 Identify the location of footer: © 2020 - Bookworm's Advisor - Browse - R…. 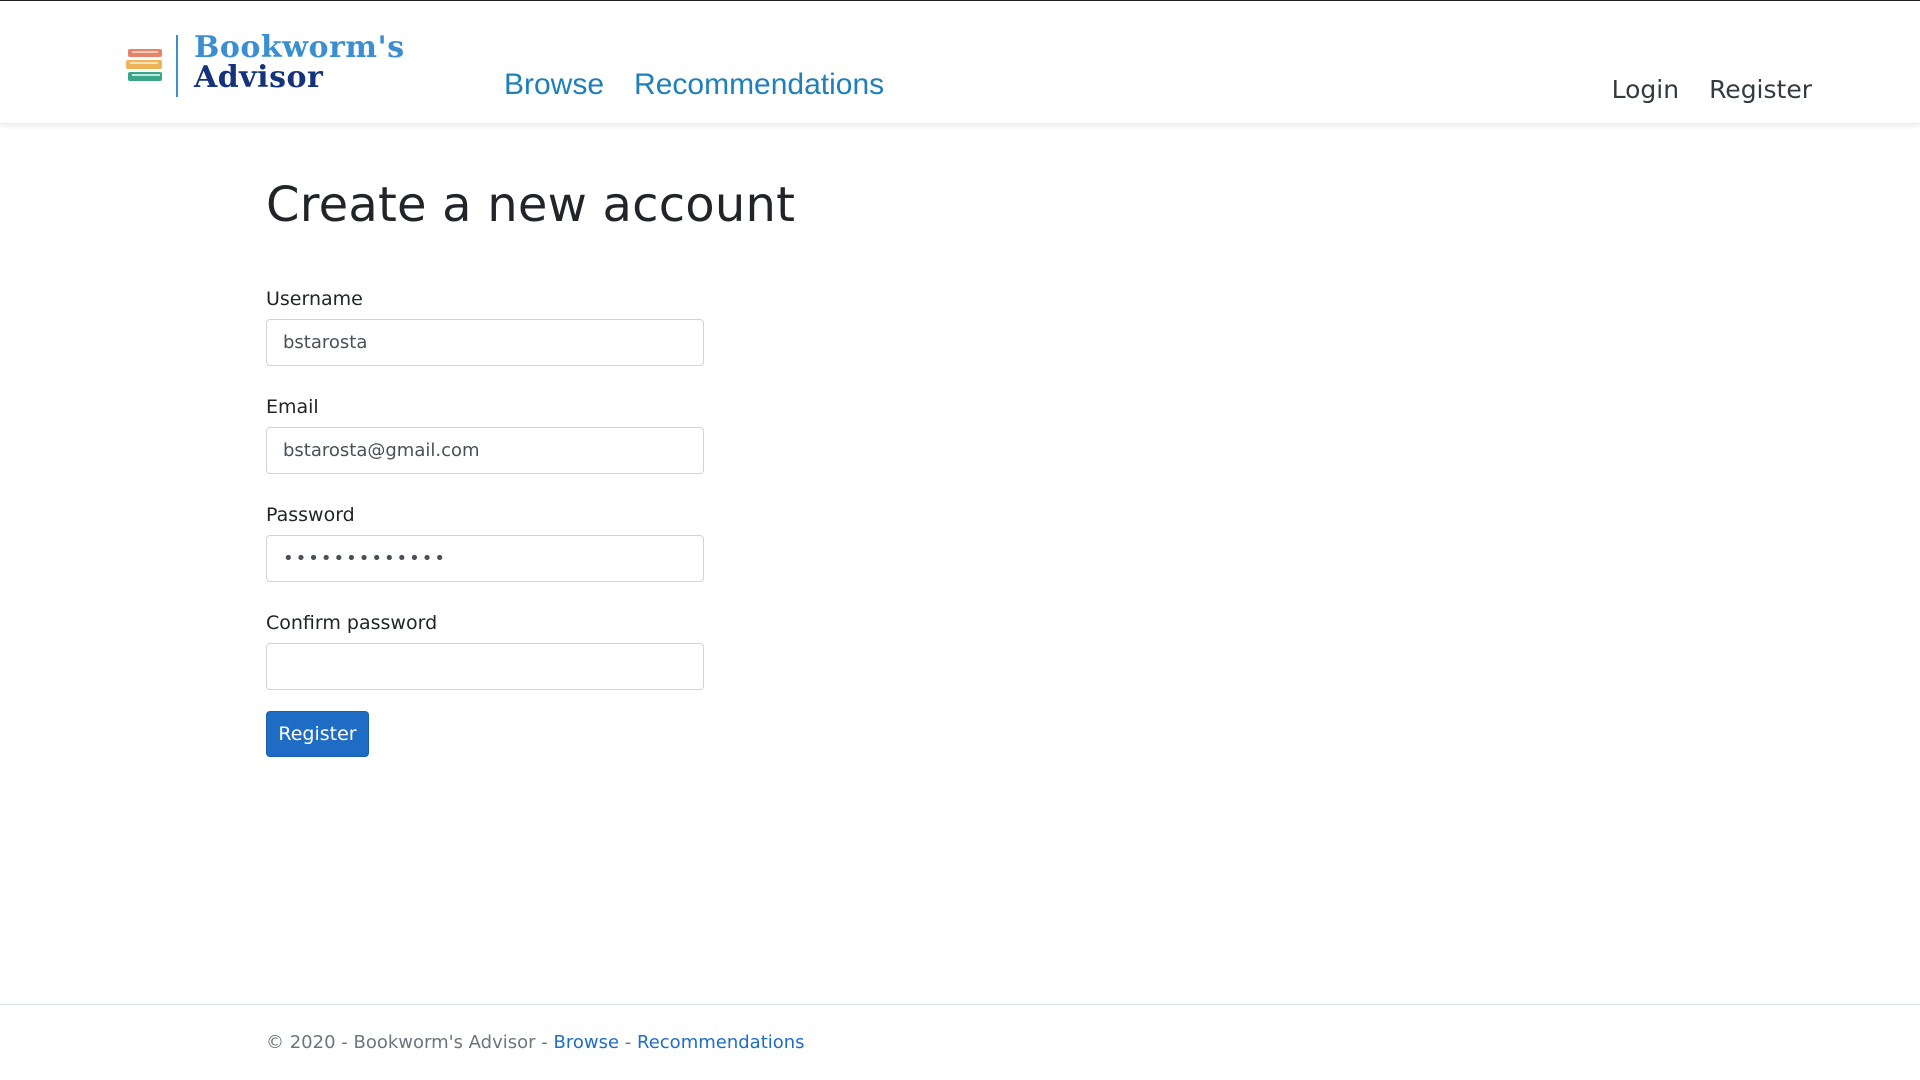
(960, 1042).